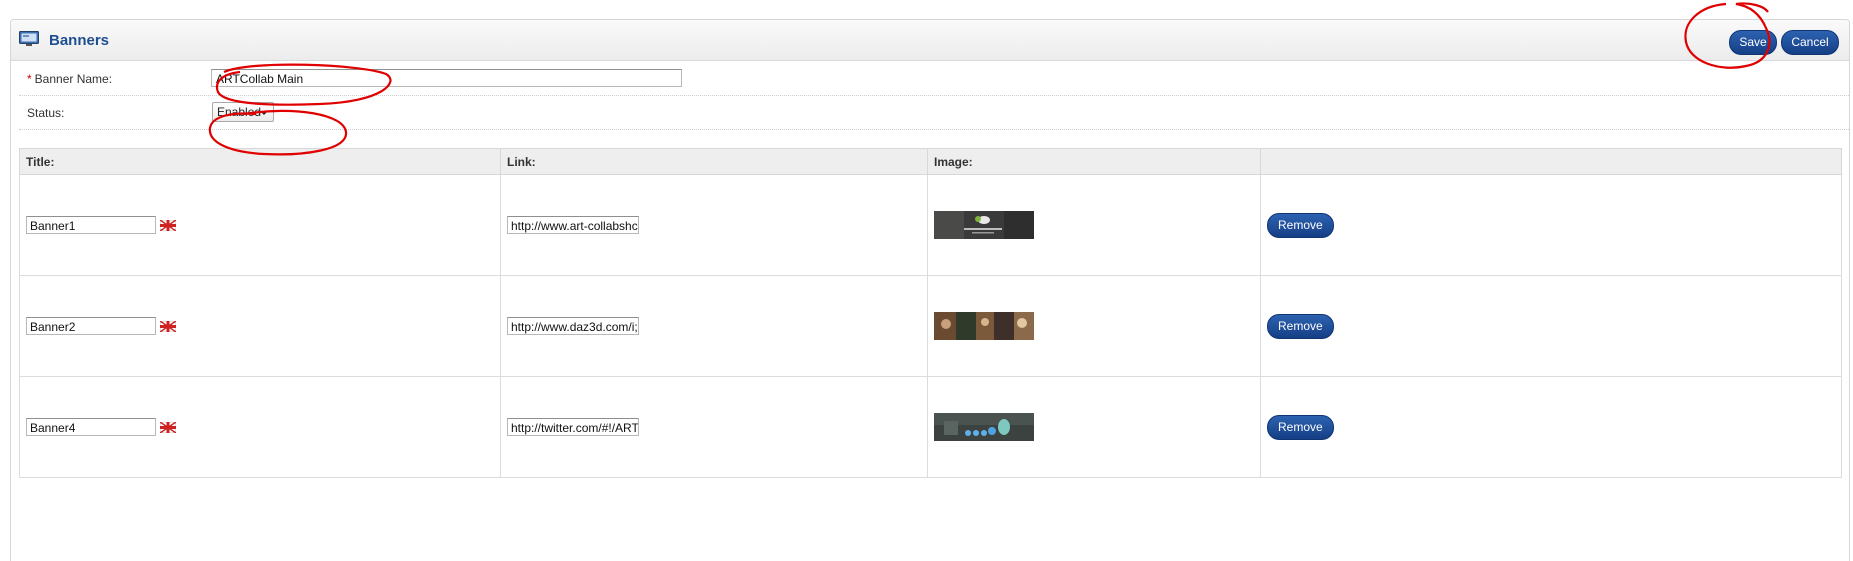  Describe the element at coordinates (260, 326) in the screenshot. I see `title-cell: Banner2` at that location.